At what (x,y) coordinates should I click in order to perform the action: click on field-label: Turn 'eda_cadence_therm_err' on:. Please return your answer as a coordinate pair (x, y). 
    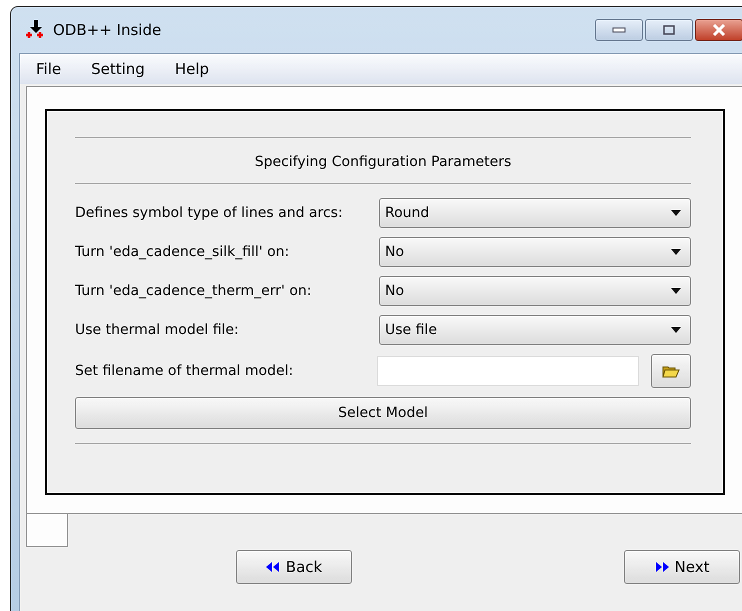
    Looking at the image, I should click on (193, 291).